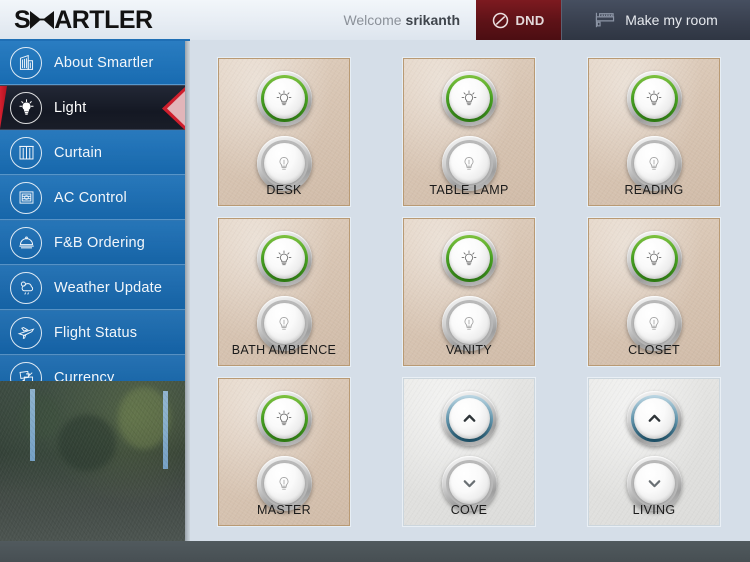 Image resolution: width=750 pixels, height=562 pixels. Describe the element at coordinates (42, 20) in the screenshot. I see `bowtie-m-icon` at that location.